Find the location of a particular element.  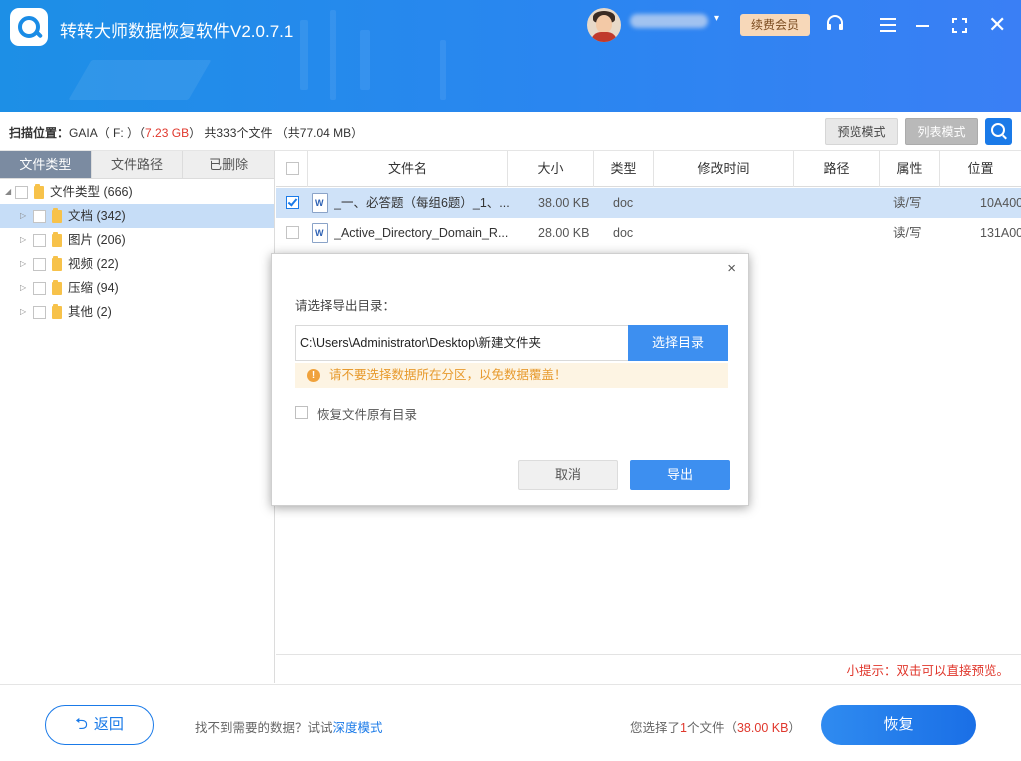

scan-location-label: 扫描位置： is located at coordinates (39, 133).